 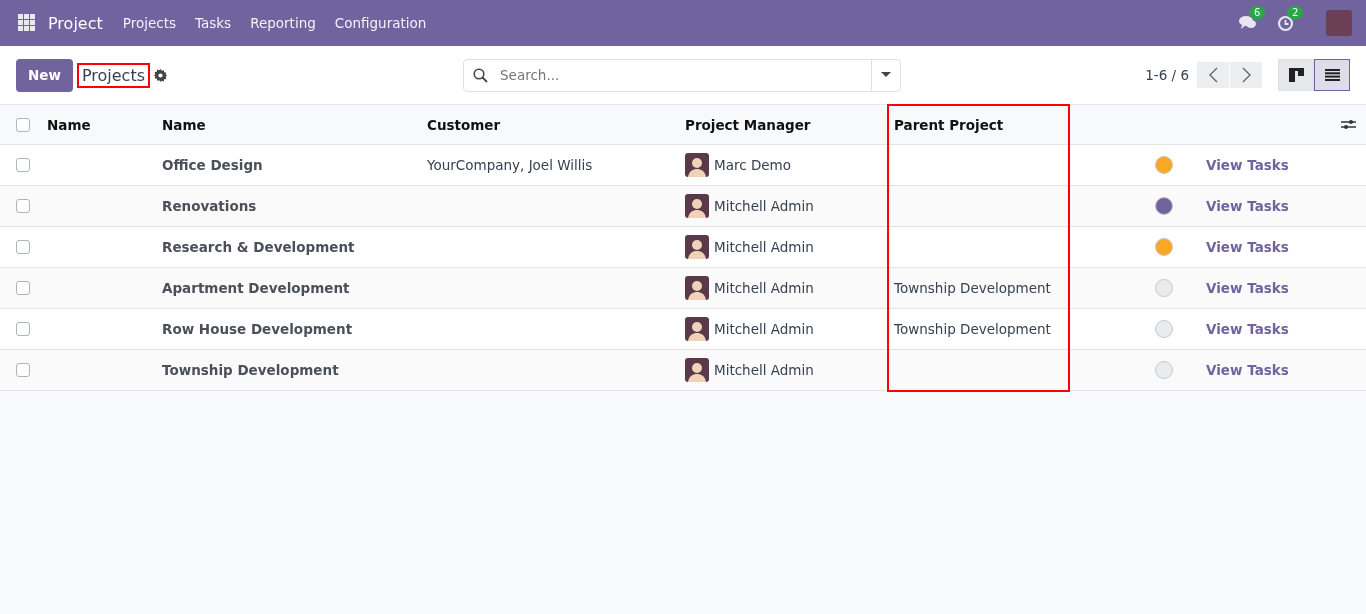 I want to click on user-avatar, so click(x=1339, y=23).